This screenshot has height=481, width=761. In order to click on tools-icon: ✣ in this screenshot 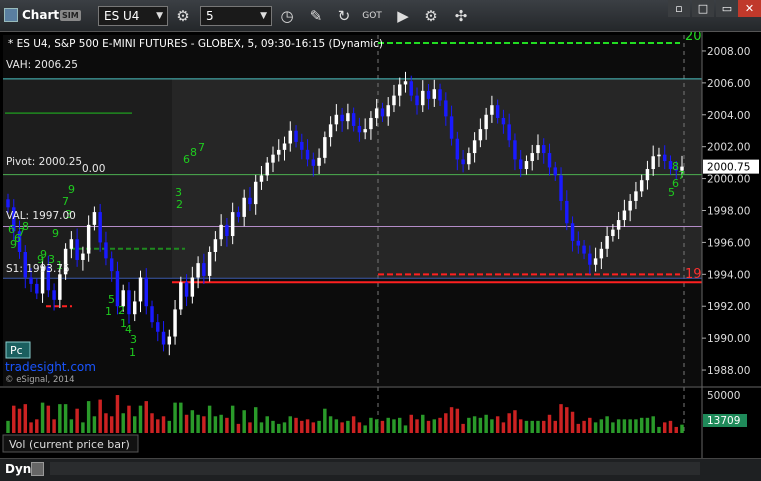, I will do `click(461, 16)`.